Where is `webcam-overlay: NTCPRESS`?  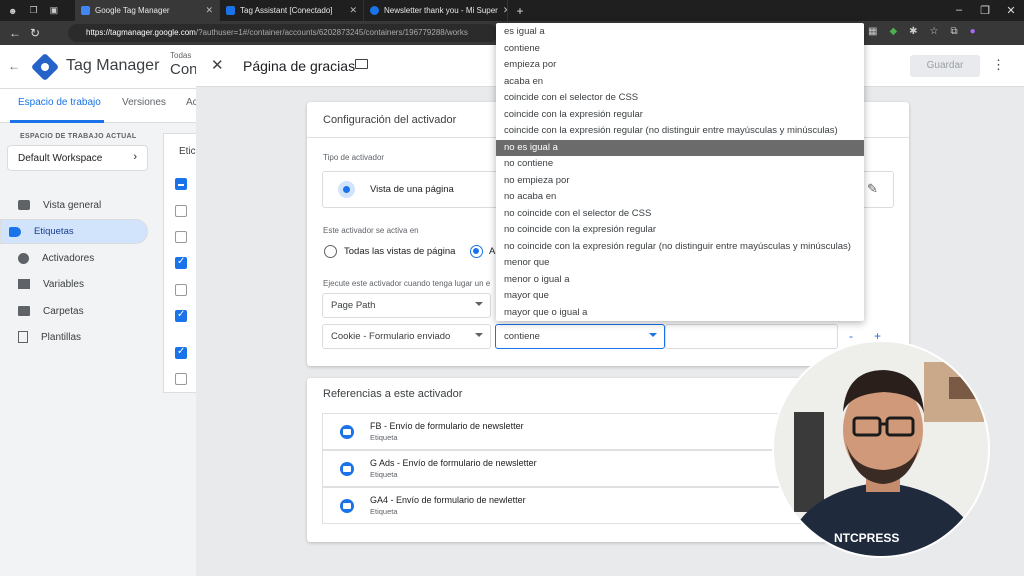
webcam-overlay: NTCPRESS is located at coordinates (881, 449).